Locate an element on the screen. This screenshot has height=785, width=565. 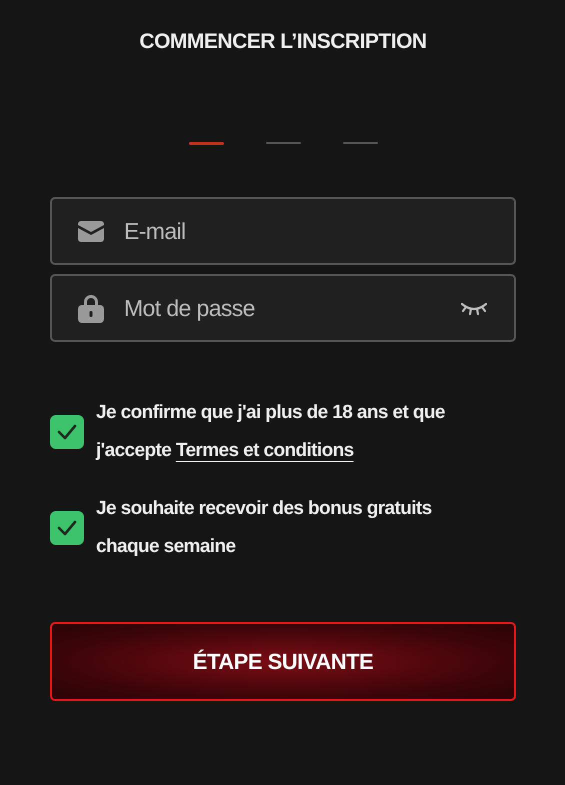
closed-eye-icon is located at coordinates (474, 308).